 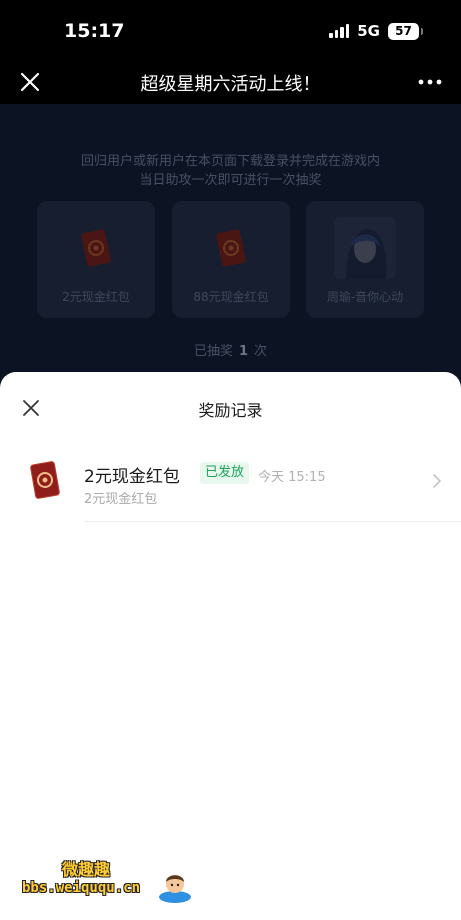 What do you see at coordinates (437, 481) in the screenshot?
I see `chevron-right-icon` at bounding box center [437, 481].